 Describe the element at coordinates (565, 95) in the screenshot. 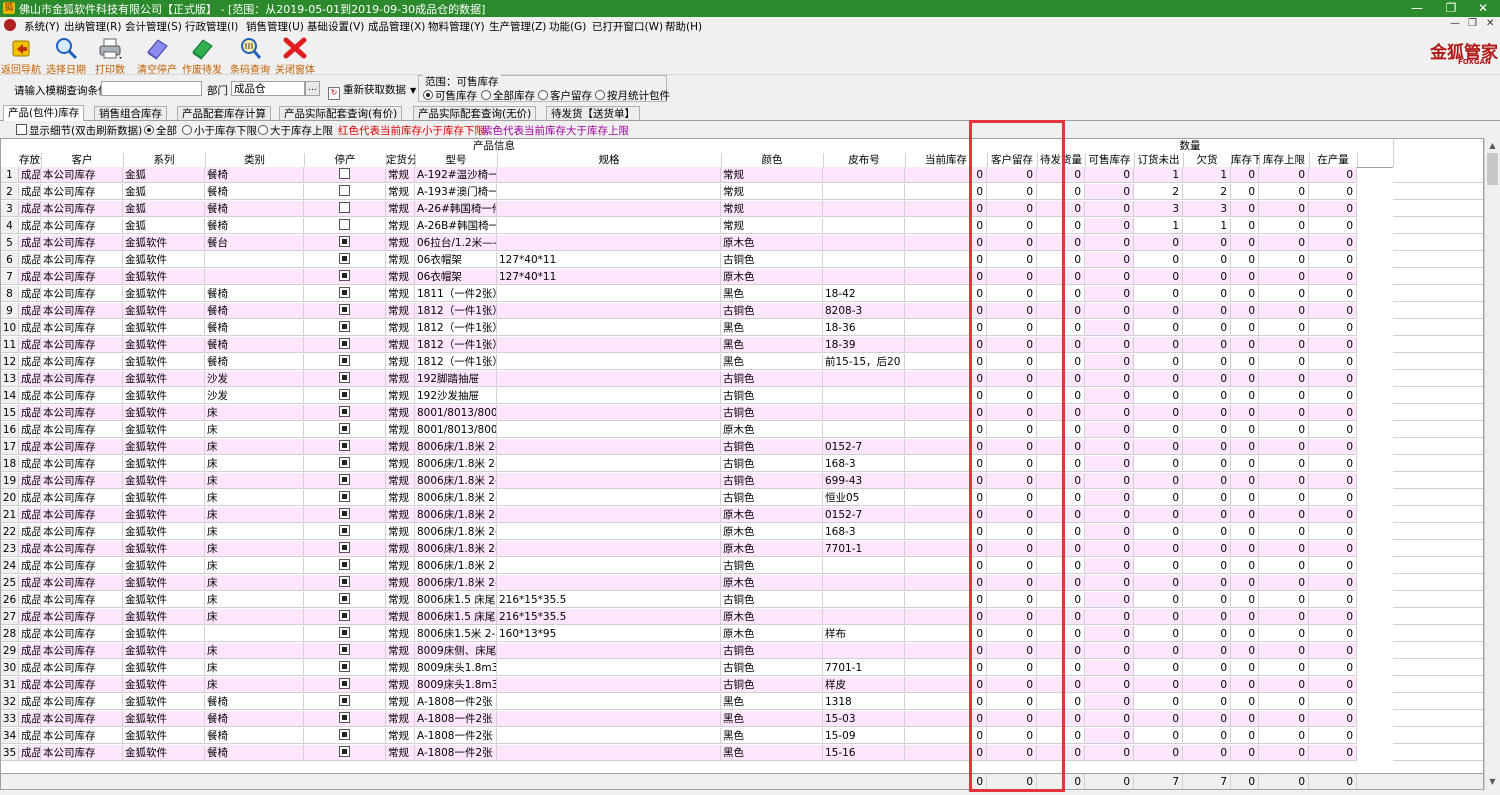

I see `scope-customer-radio: 客户留存` at that location.